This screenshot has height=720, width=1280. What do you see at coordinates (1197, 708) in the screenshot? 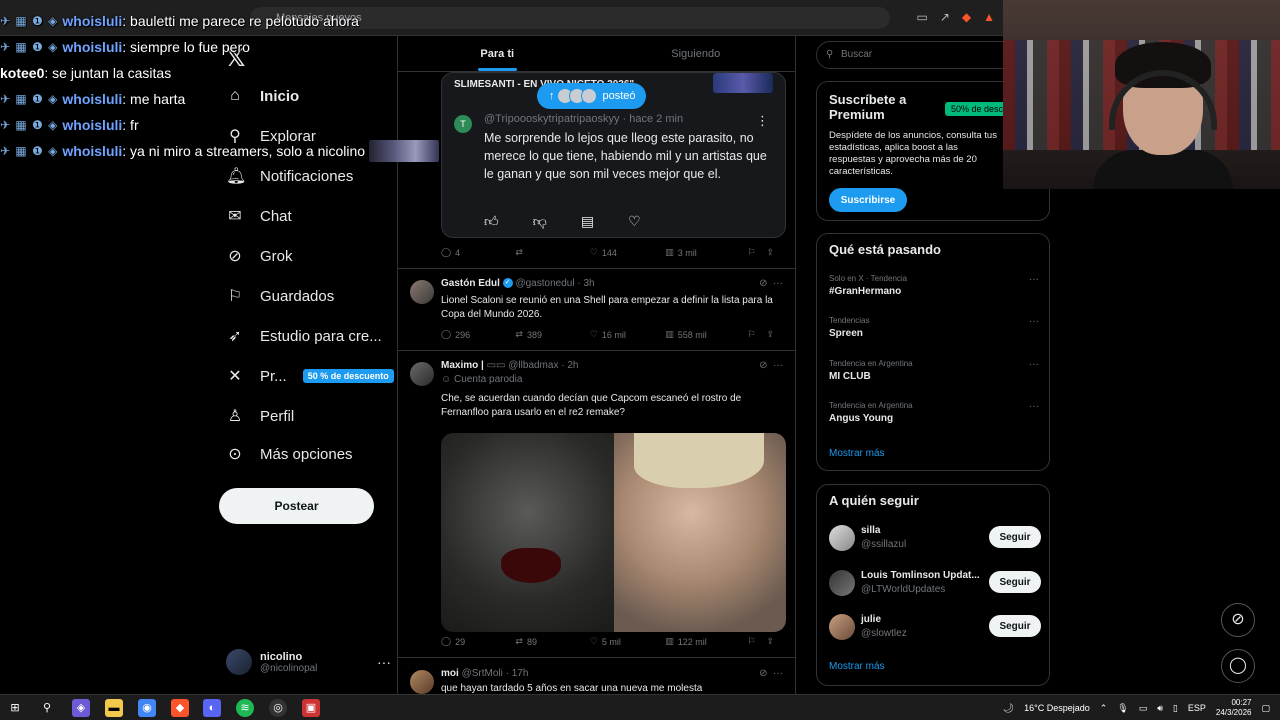
I see `language-indicator: ESP` at bounding box center [1197, 708].